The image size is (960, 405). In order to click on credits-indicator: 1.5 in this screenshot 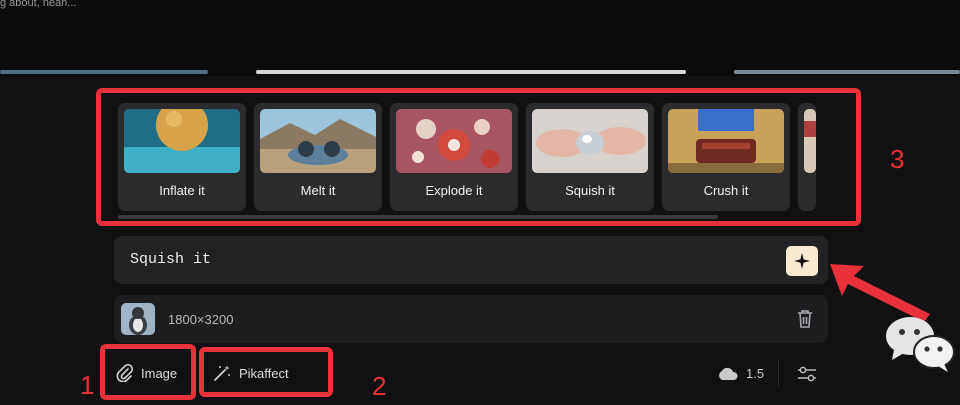, I will do `click(740, 373)`.